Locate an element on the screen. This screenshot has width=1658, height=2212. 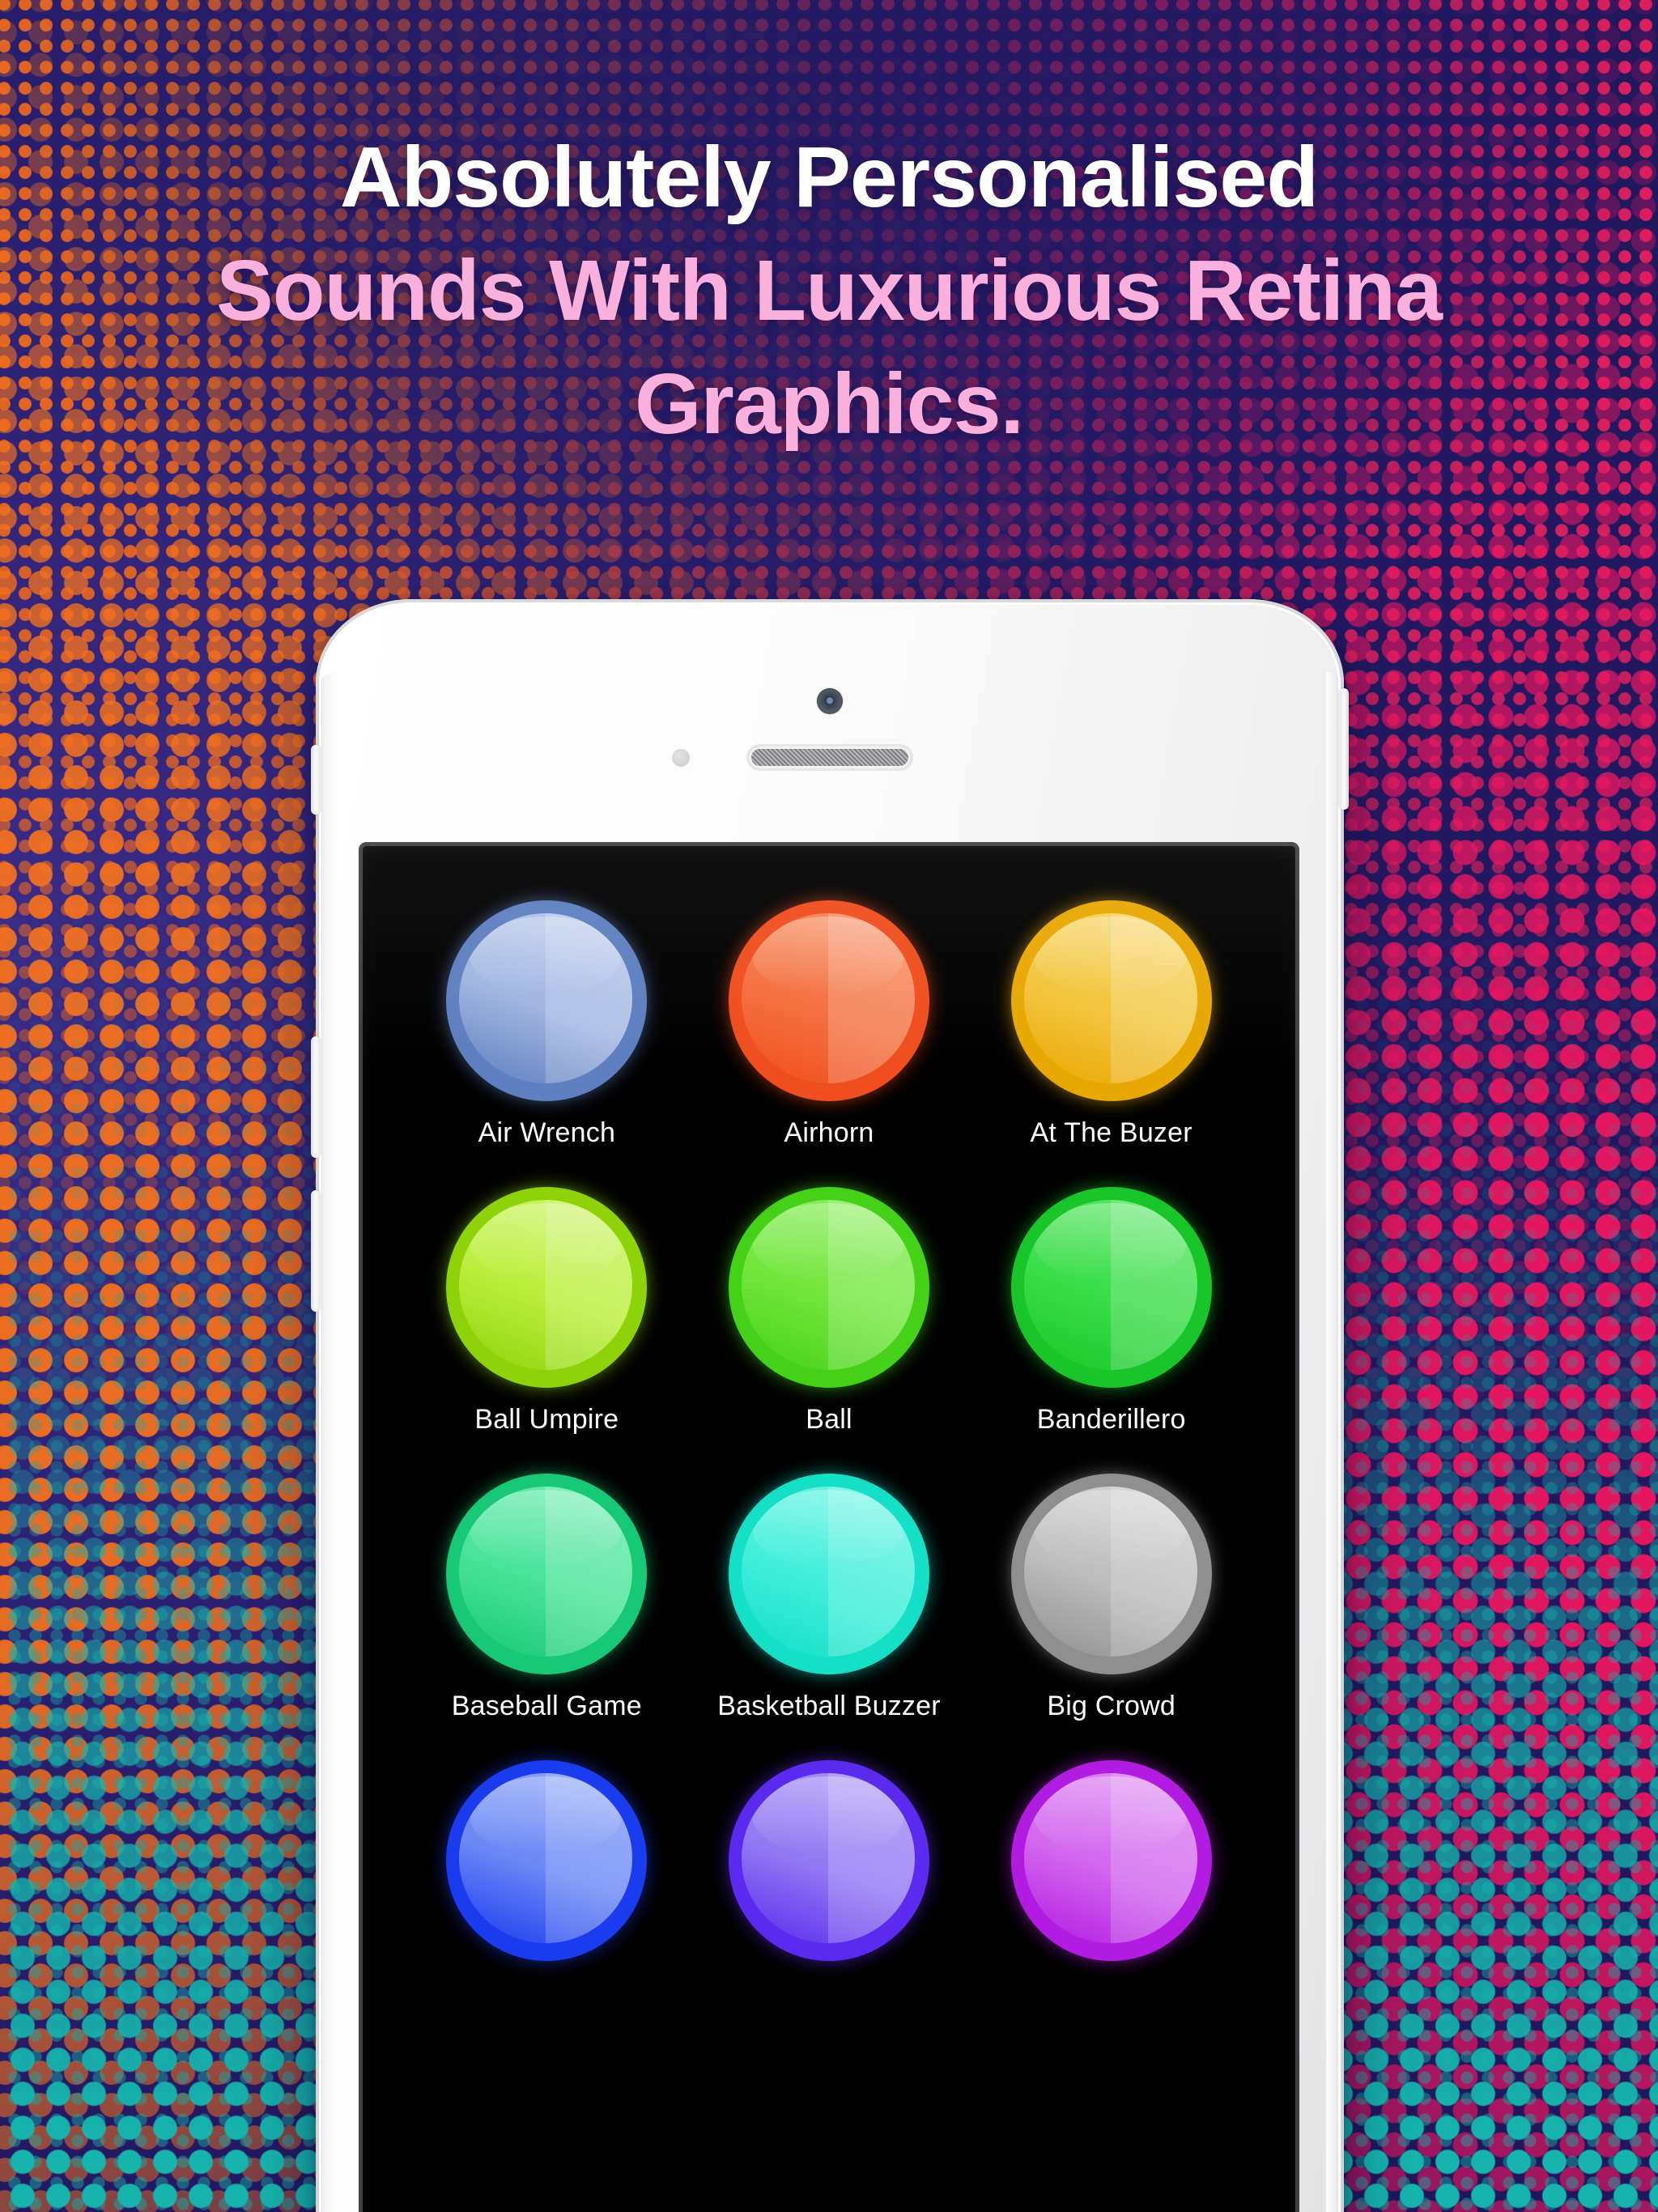
headline-line-2: Sounds With Luxurious Retina is located at coordinates (829, 290).